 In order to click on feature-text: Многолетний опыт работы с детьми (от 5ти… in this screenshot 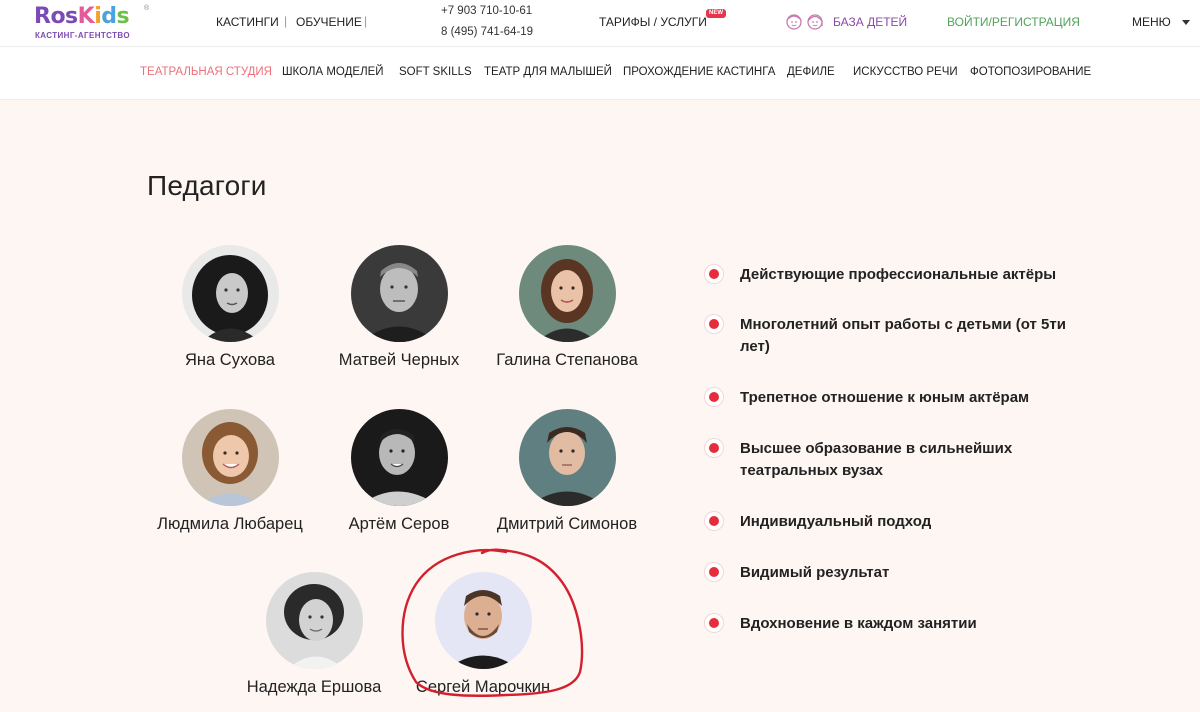, I will do `click(903, 335)`.